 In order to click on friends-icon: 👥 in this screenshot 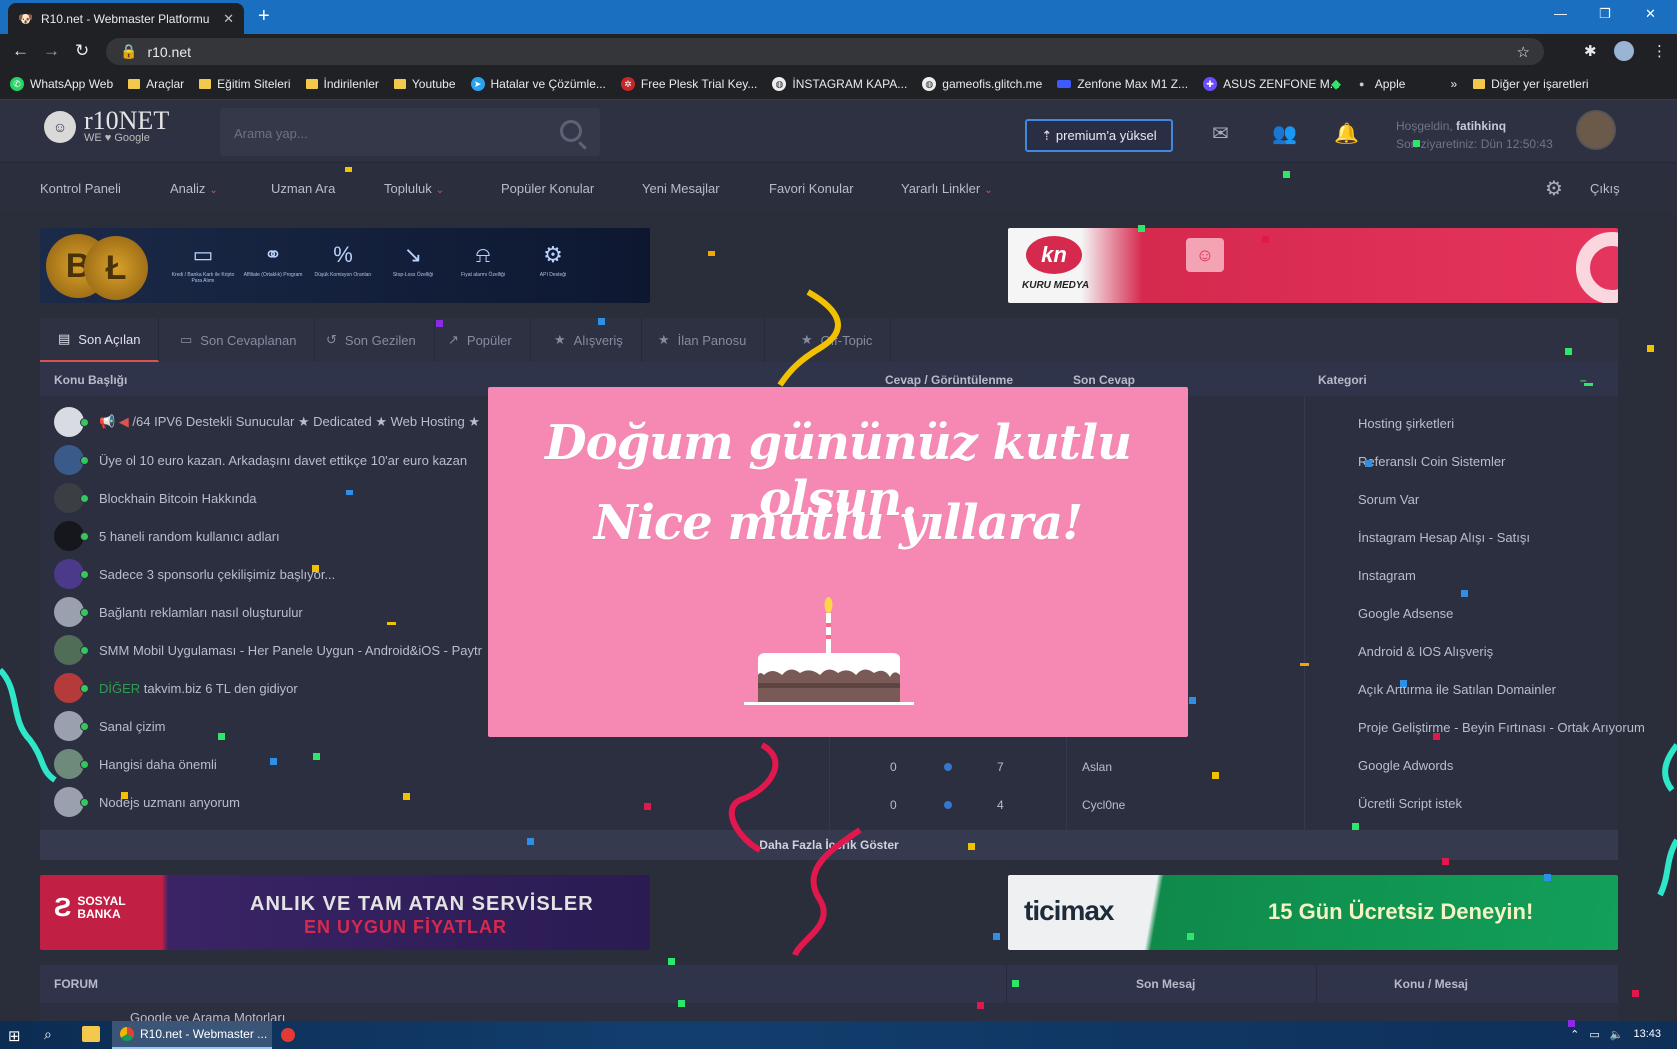, I will do `click(1284, 133)`.